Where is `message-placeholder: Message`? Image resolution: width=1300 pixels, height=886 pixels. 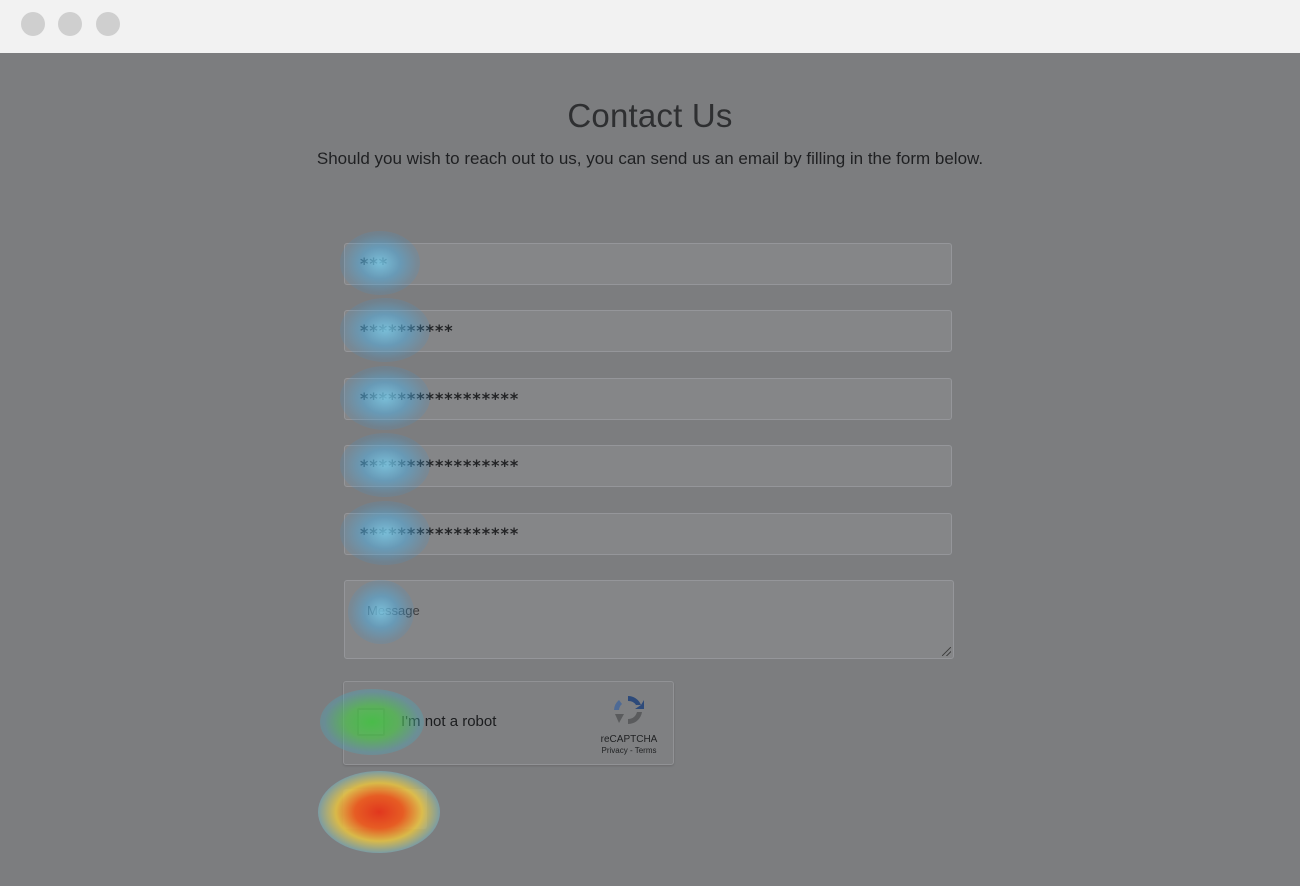
message-placeholder: Message is located at coordinates (393, 610).